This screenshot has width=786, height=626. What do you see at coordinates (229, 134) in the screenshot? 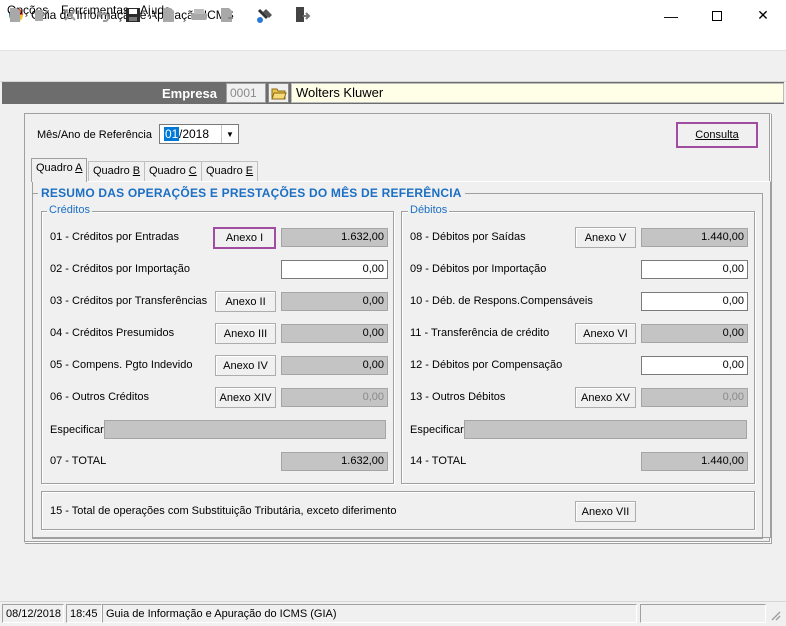
I see `chevron-down-icon: ▼` at bounding box center [229, 134].